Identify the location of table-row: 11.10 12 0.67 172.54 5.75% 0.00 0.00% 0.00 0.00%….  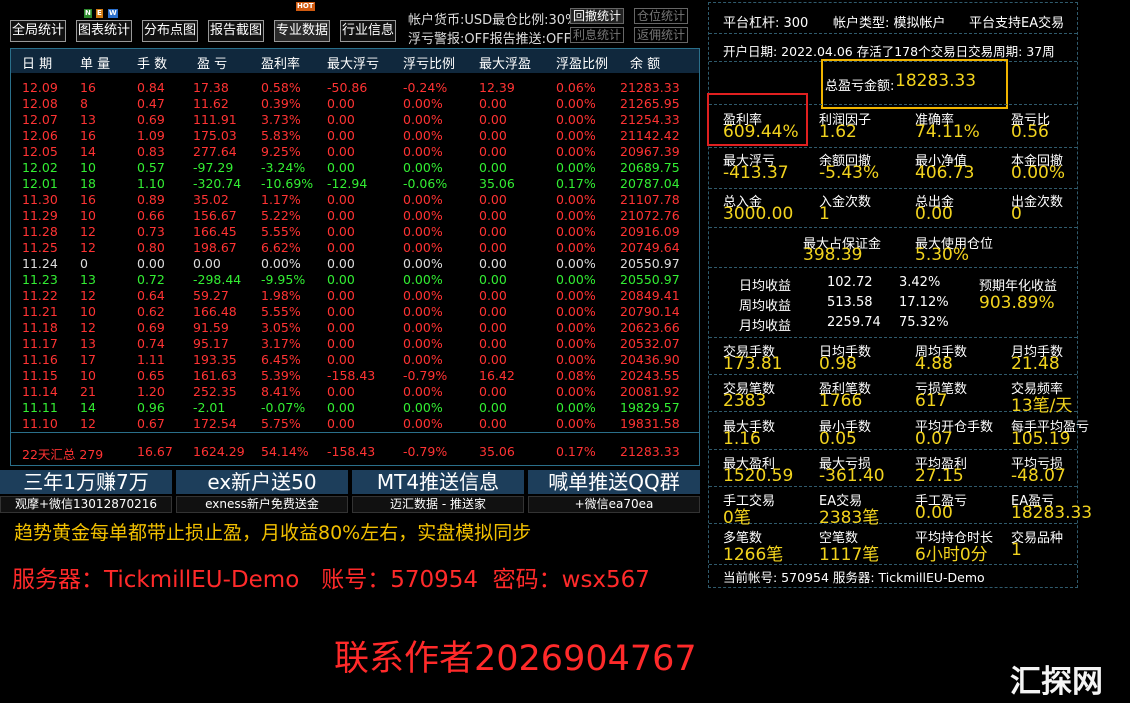
(355, 424).